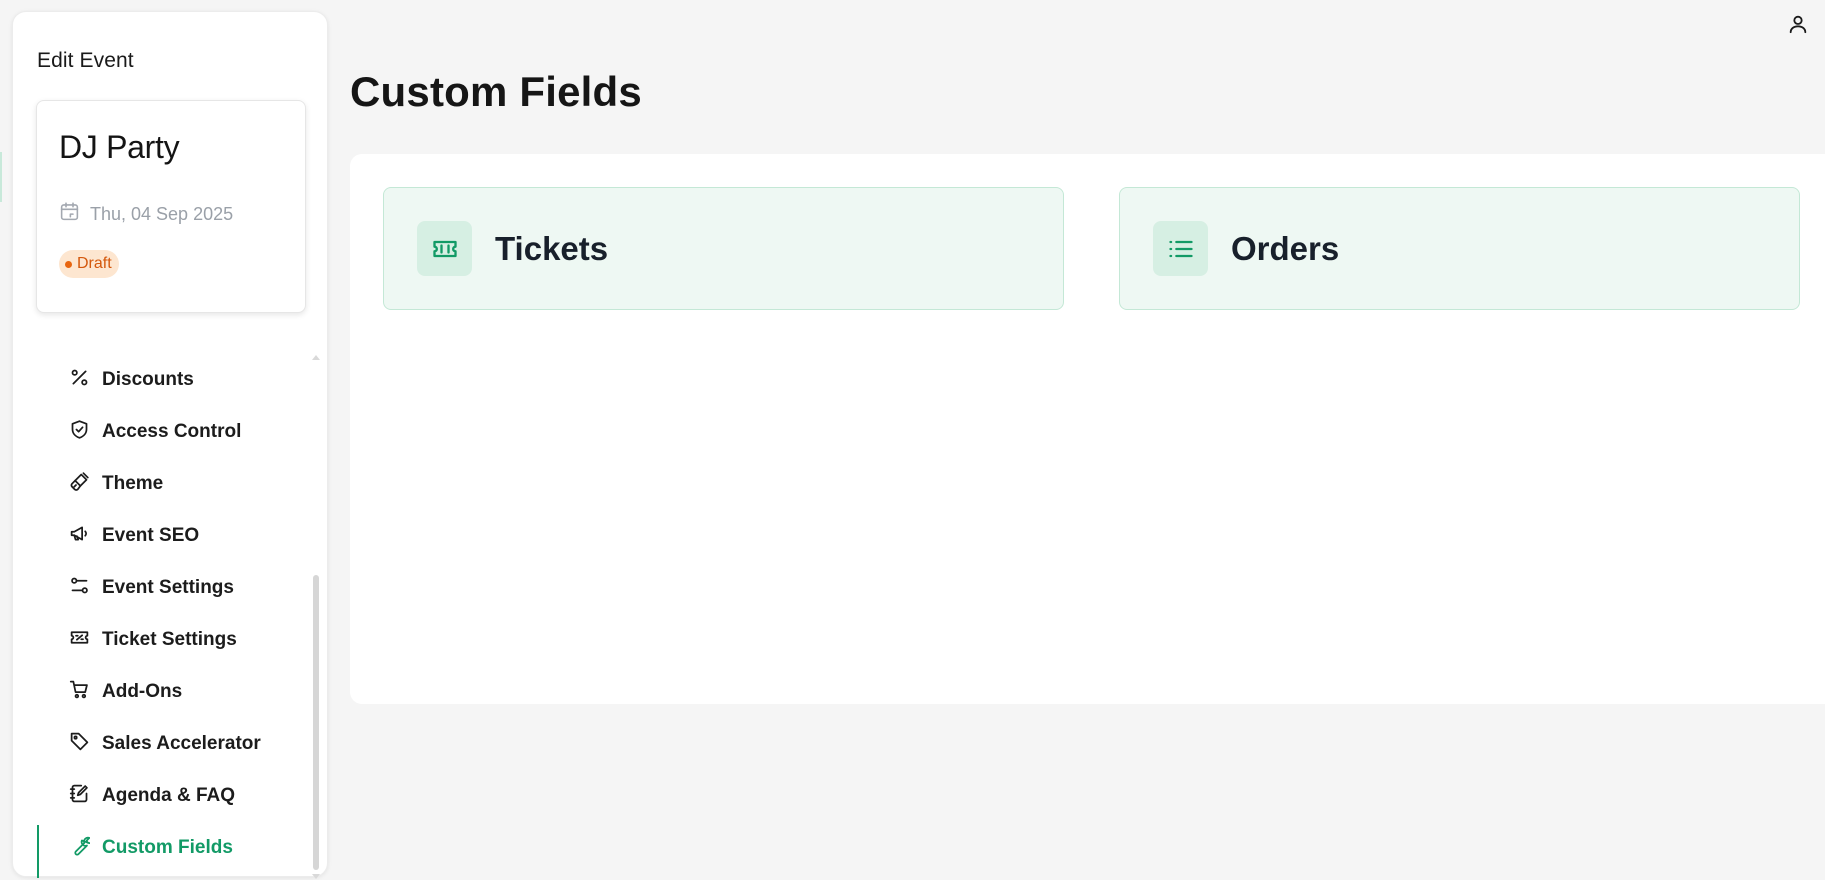  What do you see at coordinates (119, 147) in the screenshot?
I see `event-name: DJ Party` at bounding box center [119, 147].